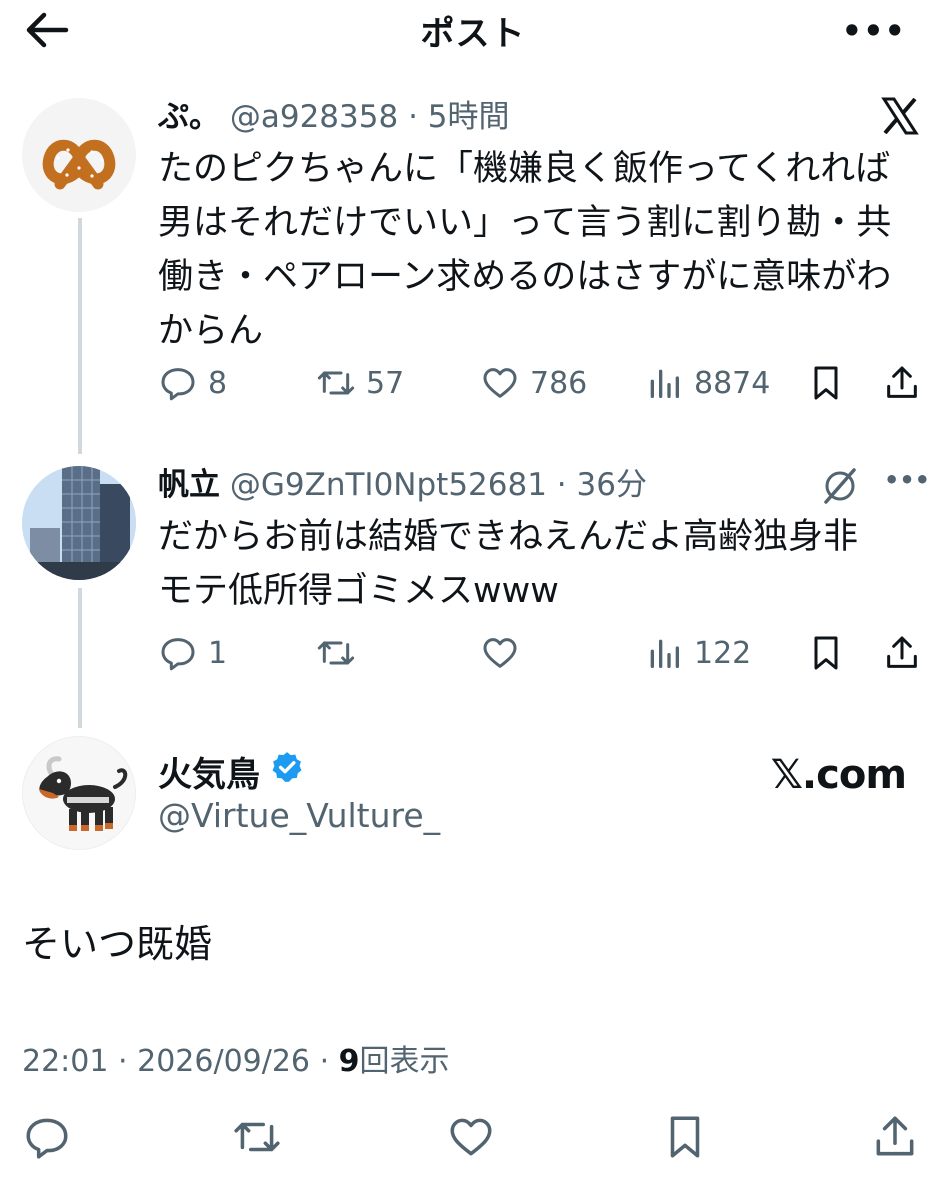  I want to click on views-button: 122, so click(697, 653).